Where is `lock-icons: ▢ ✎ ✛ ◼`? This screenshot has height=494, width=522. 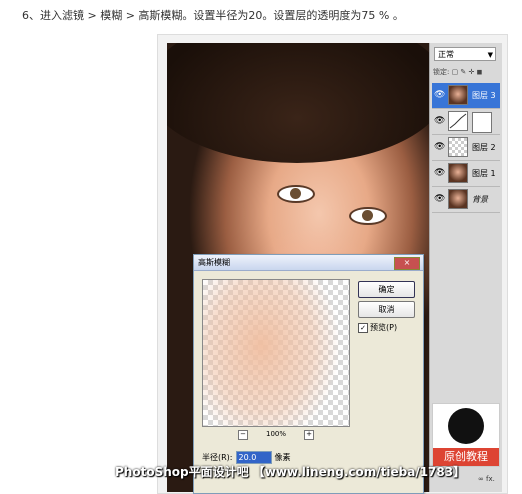
lock-icons: ▢ ✎ ✛ ◼ is located at coordinates (467, 72).